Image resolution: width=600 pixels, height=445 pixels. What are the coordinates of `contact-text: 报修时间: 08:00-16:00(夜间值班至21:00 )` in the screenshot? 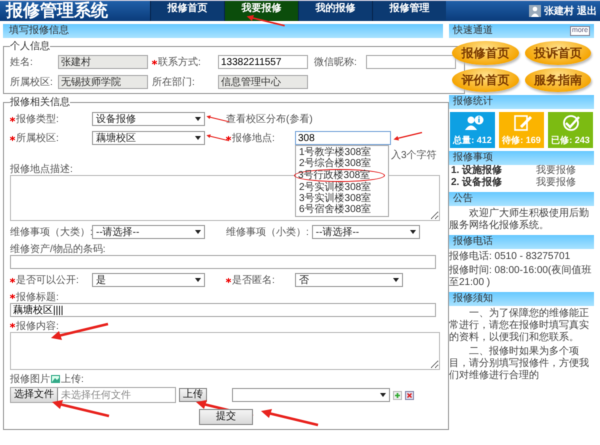 It's located at (520, 277).